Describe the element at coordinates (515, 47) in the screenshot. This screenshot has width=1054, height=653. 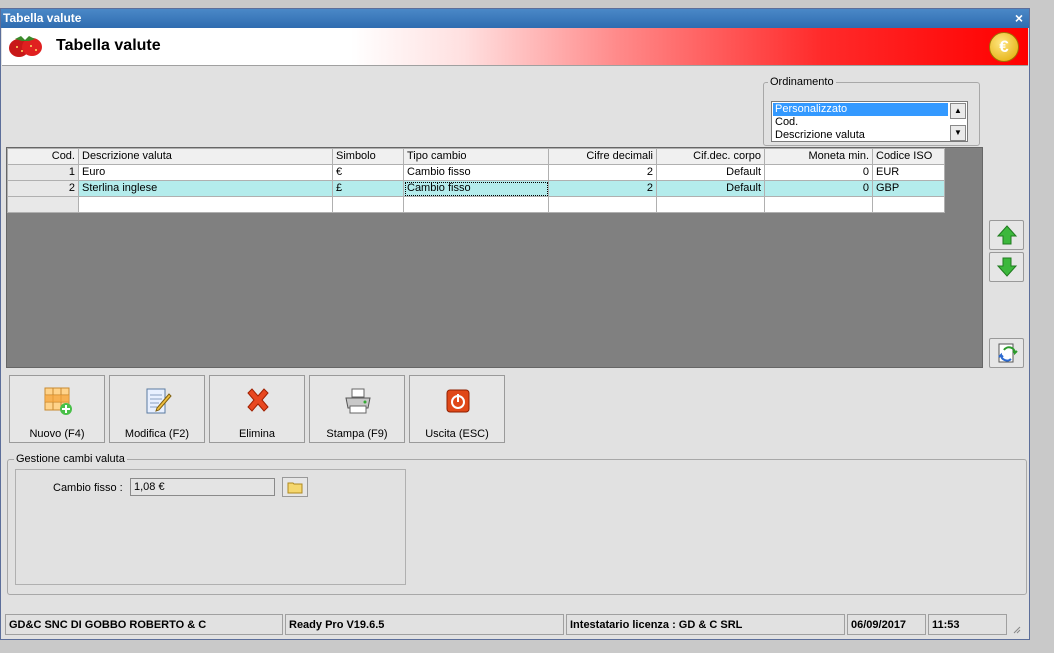
I see `header-banner: Tabella valute €` at that location.